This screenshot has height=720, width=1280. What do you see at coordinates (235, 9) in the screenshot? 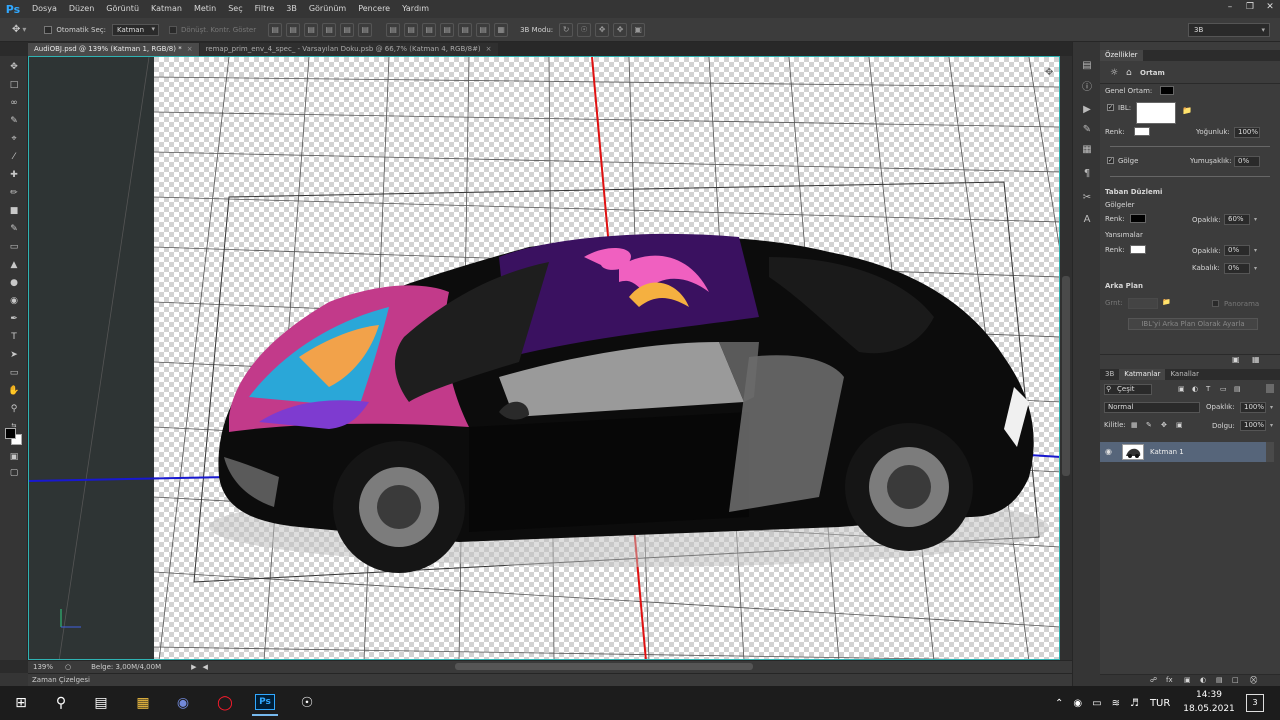
I see `menu-select: Seç` at bounding box center [235, 9].